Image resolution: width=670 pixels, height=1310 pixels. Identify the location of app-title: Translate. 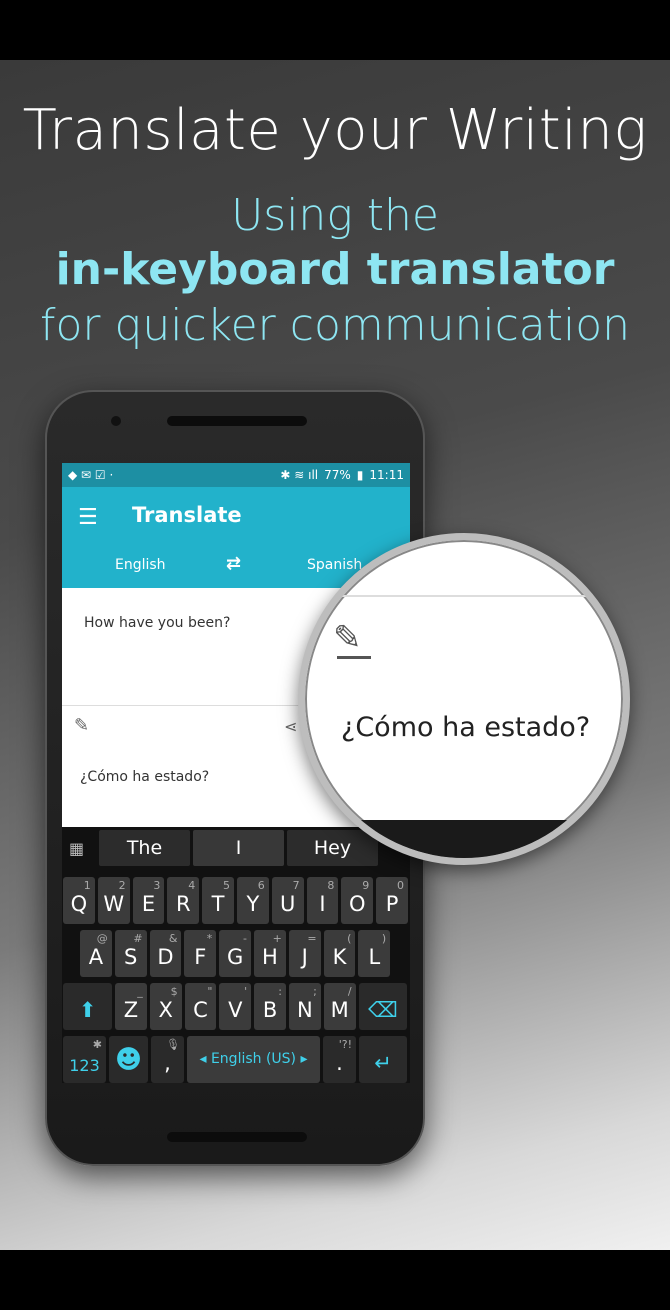
(187, 515).